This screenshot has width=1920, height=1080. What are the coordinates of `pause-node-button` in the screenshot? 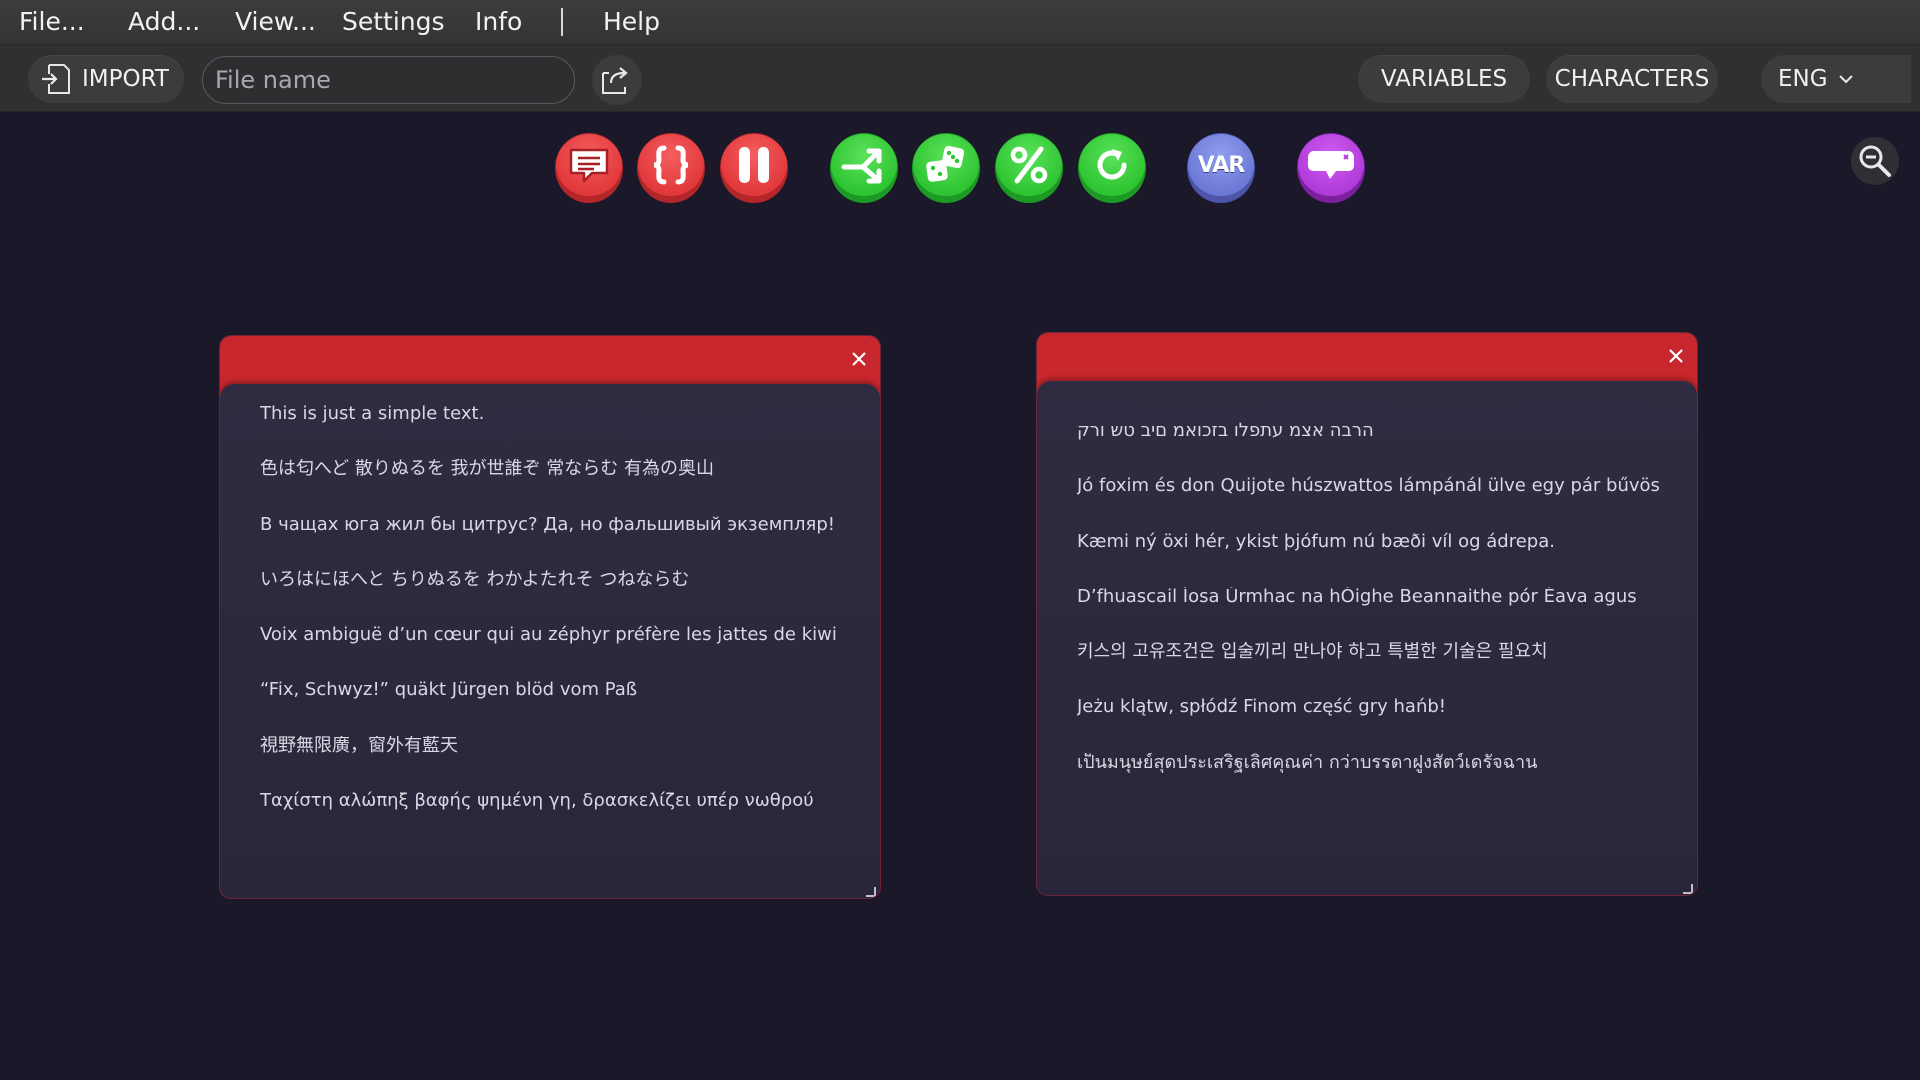 It's located at (754, 168).